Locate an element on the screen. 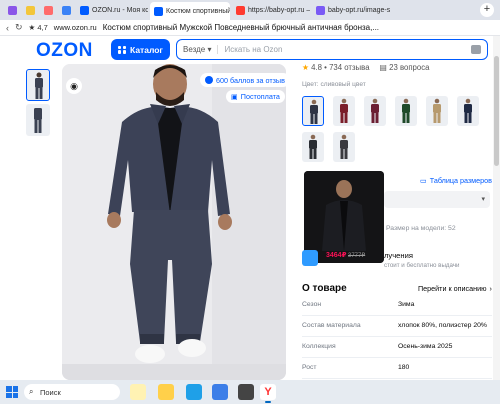 The width and height of the screenshot is (500, 404). postpay-badge: ▣ Постоплата is located at coordinates (255, 96).